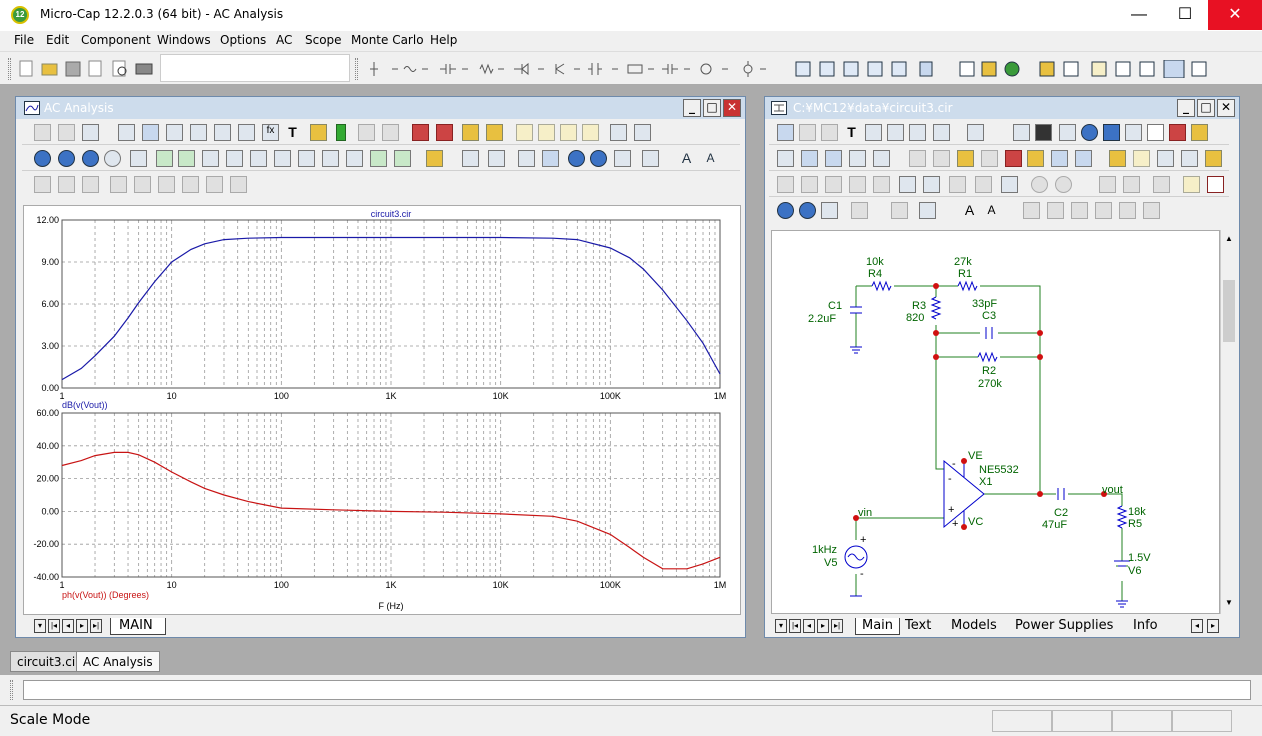 The image size is (1262, 736). What do you see at coordinates (833, 158) in the screenshot?
I see `schem-node-icon` at bounding box center [833, 158].